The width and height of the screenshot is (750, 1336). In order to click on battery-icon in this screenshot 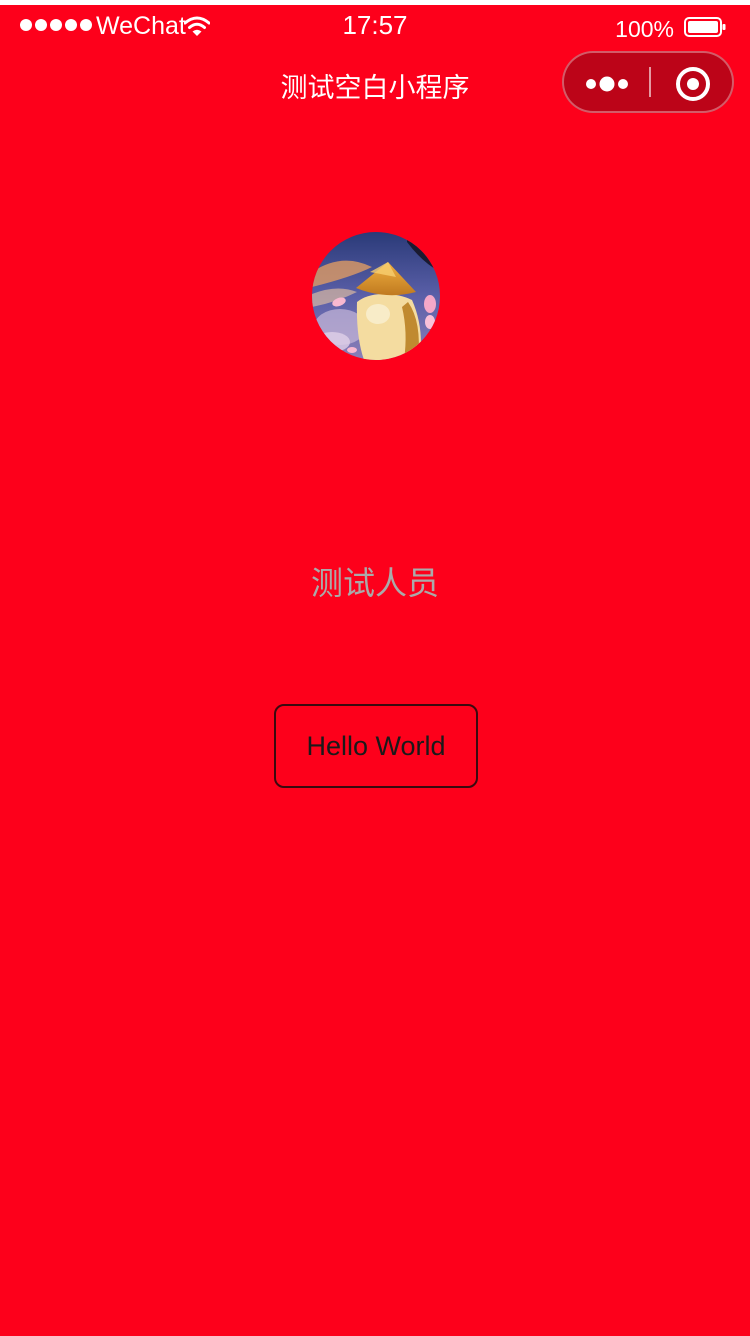, I will do `click(705, 27)`.